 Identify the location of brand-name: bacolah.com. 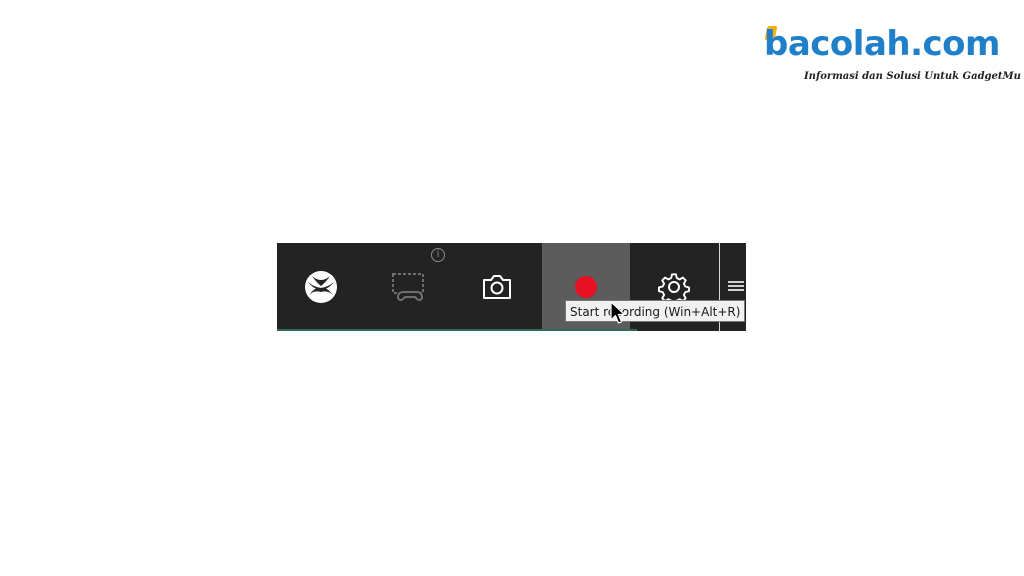
(882, 44).